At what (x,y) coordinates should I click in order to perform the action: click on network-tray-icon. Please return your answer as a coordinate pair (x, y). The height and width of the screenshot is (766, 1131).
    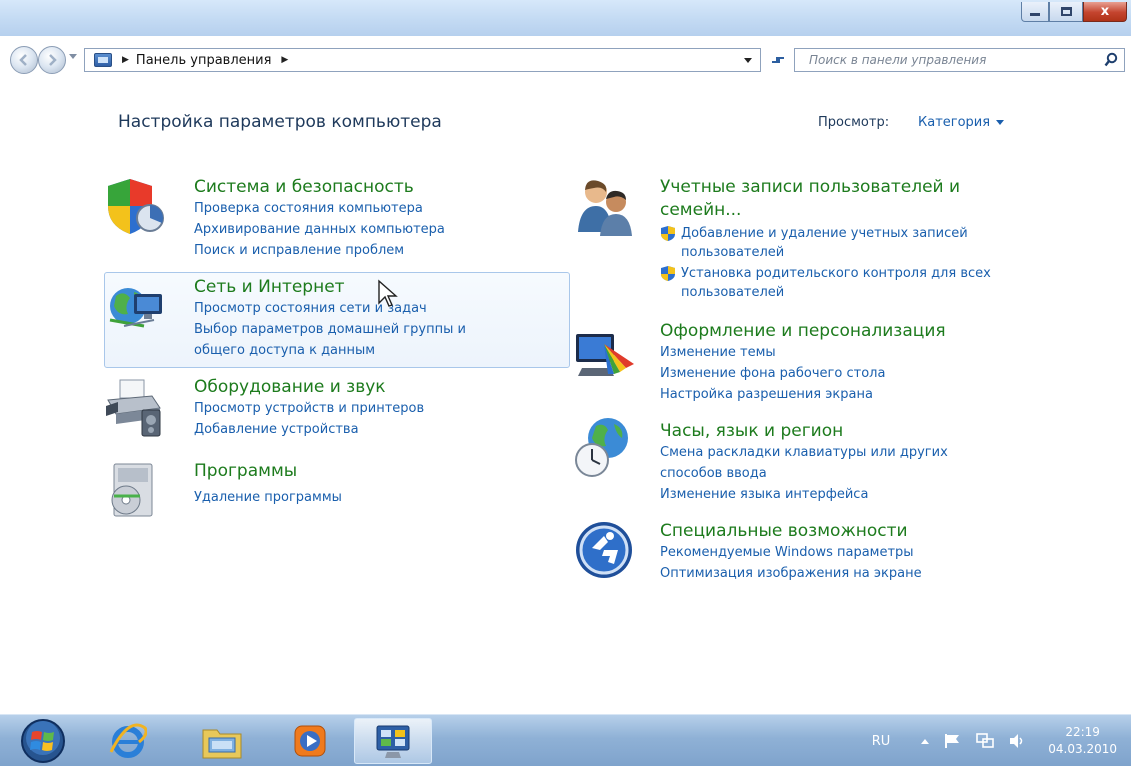
    Looking at the image, I should click on (985, 740).